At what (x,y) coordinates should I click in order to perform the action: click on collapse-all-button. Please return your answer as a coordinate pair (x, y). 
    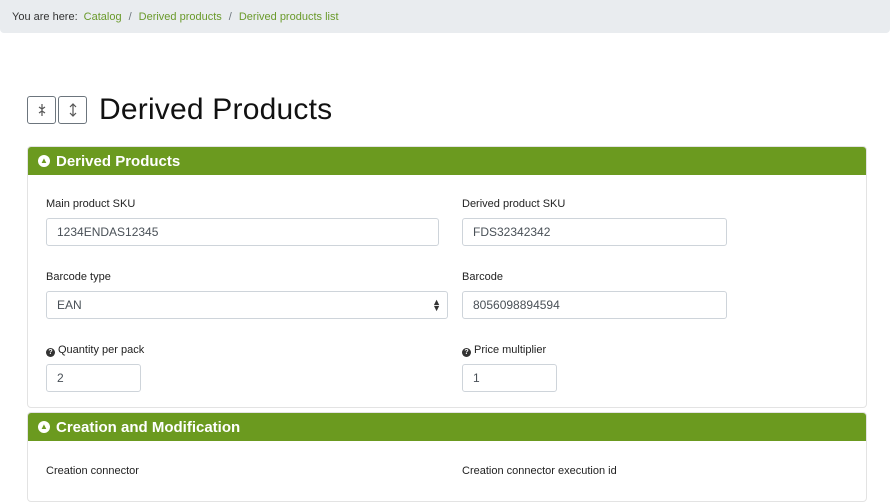
    Looking at the image, I should click on (41, 110).